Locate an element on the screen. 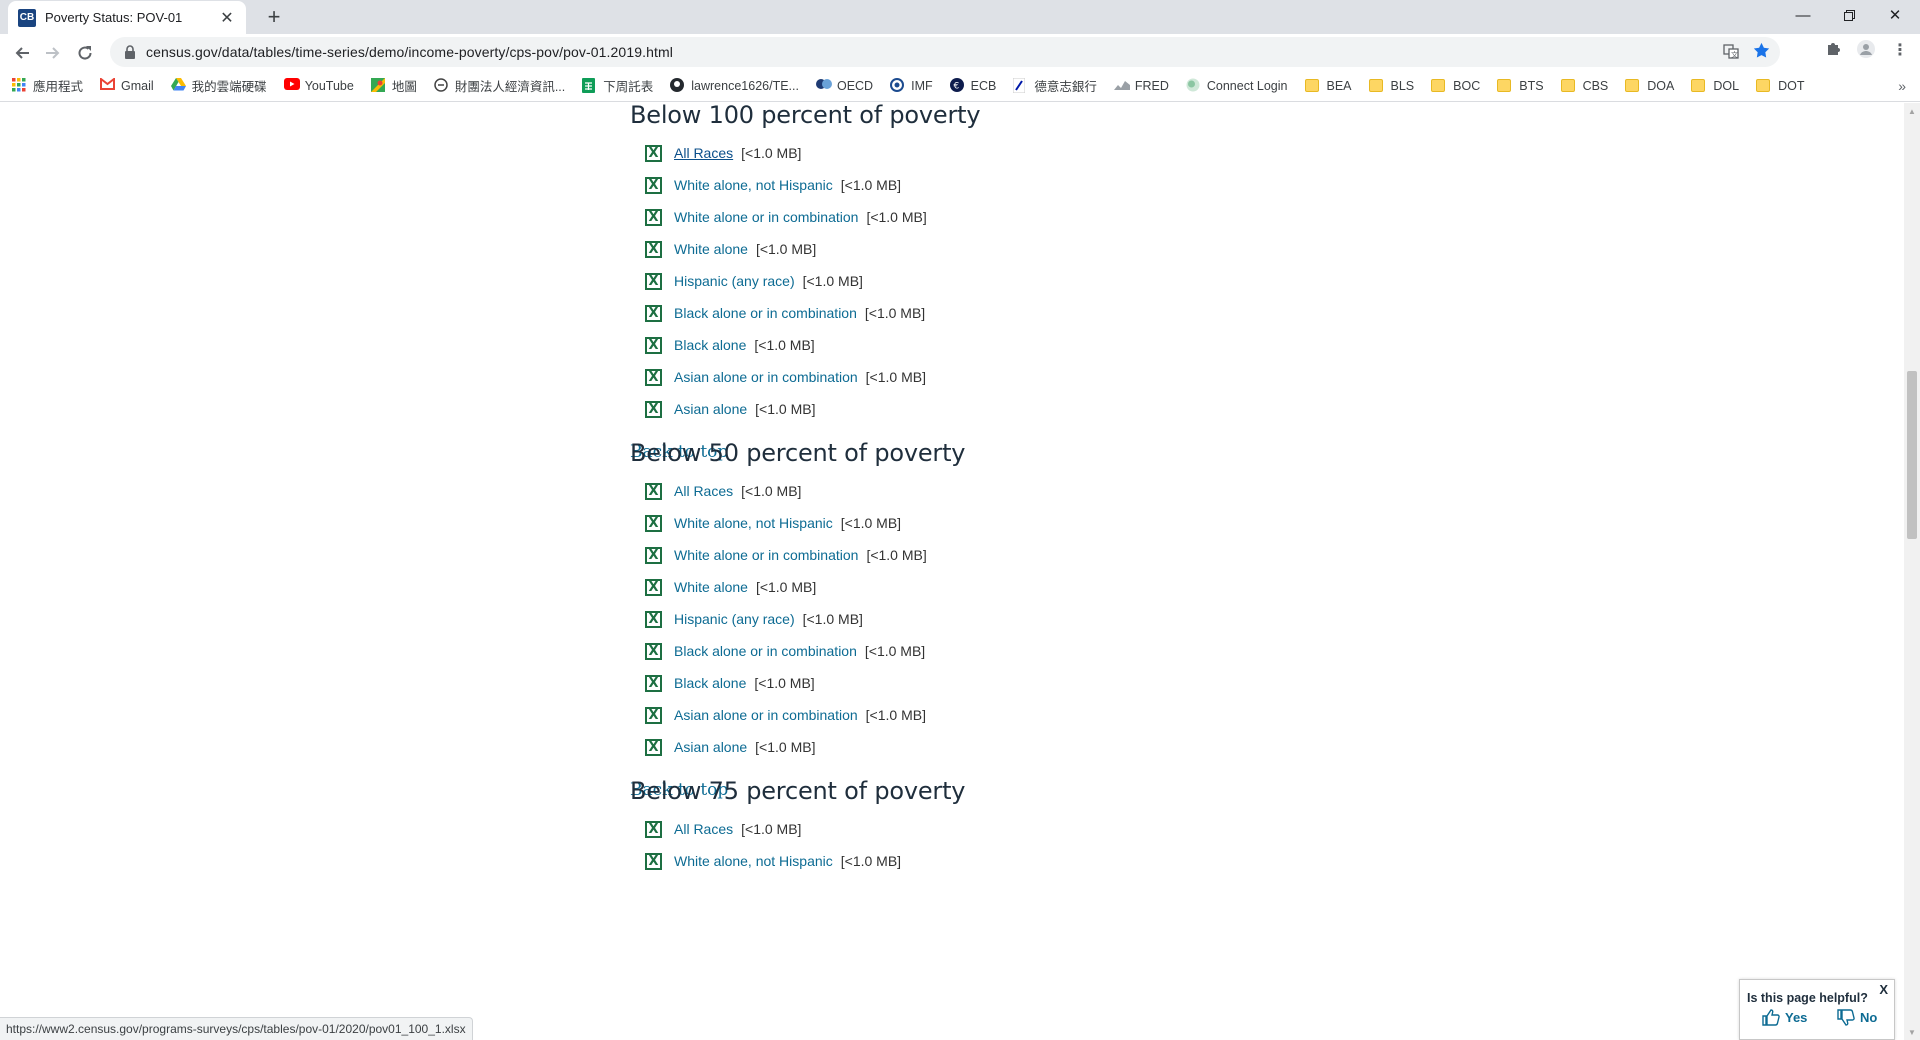  scrollbar-thumb is located at coordinates (1912, 455).